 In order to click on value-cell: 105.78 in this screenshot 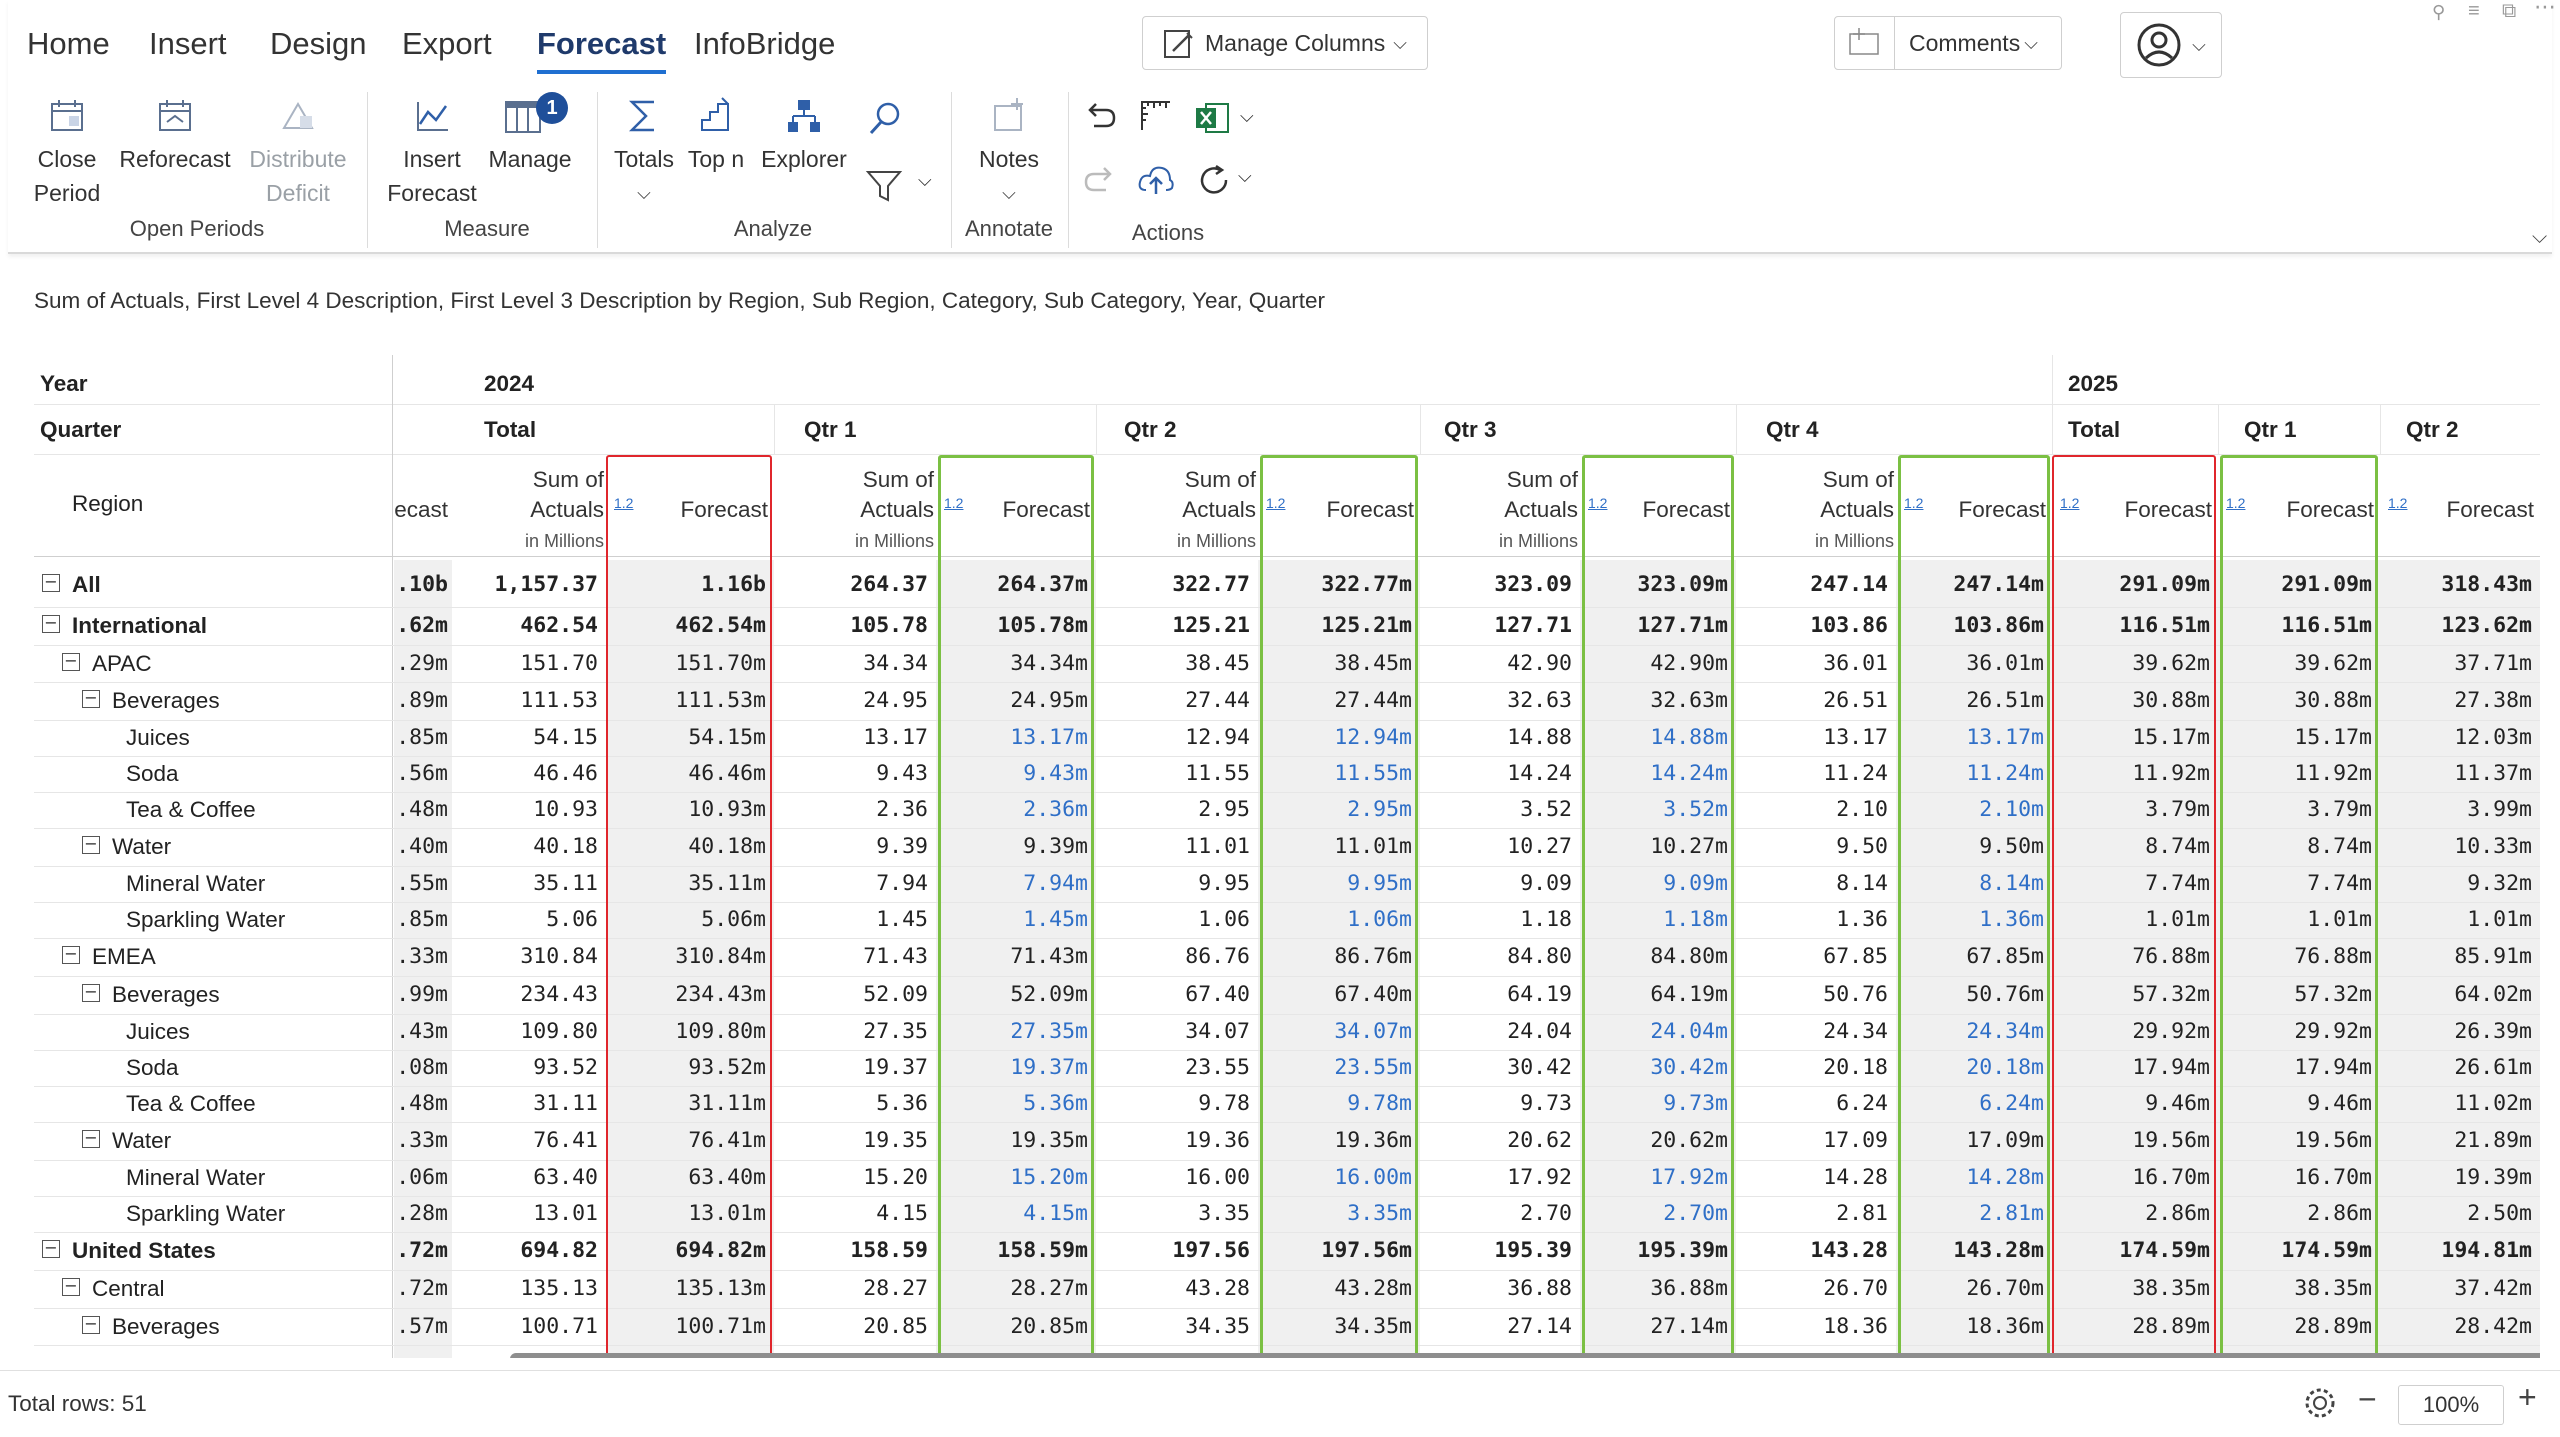, I will do `click(851, 625)`.